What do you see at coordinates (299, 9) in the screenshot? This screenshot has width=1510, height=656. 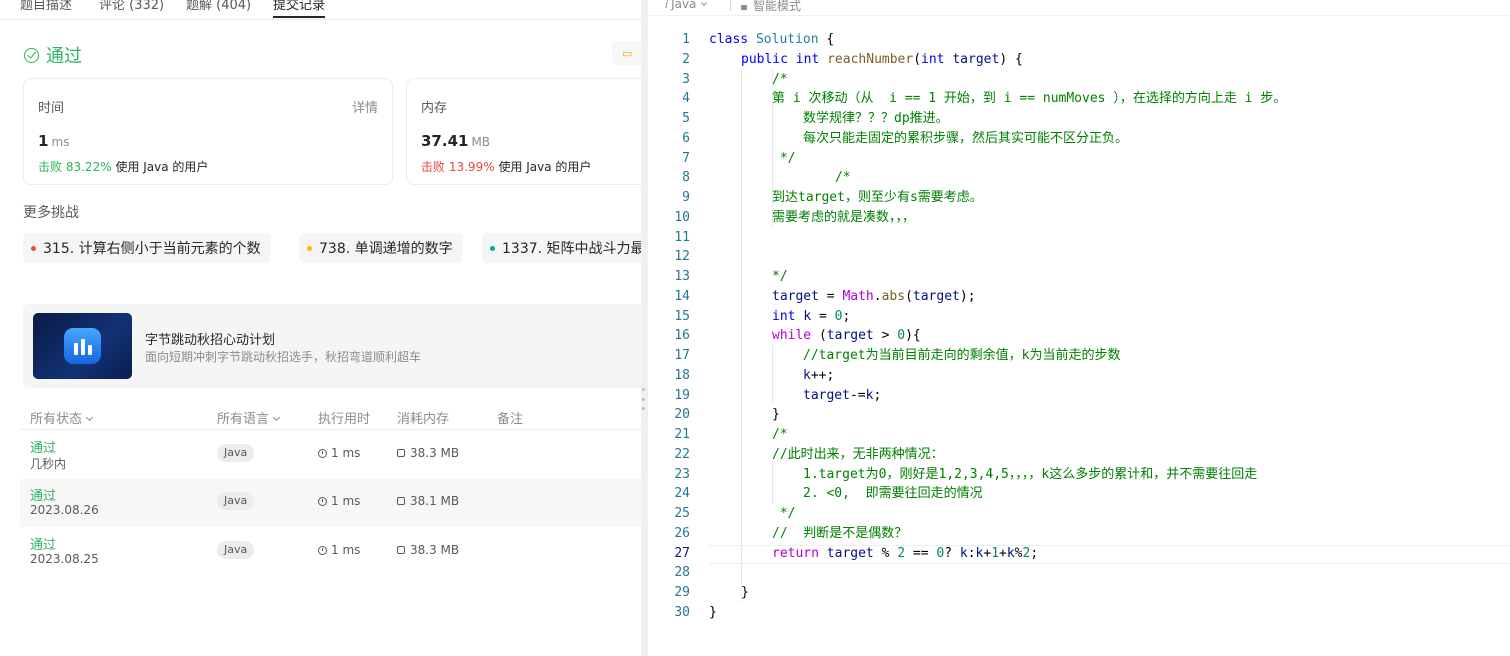 I see `tab-submissions: 提交记录` at bounding box center [299, 9].